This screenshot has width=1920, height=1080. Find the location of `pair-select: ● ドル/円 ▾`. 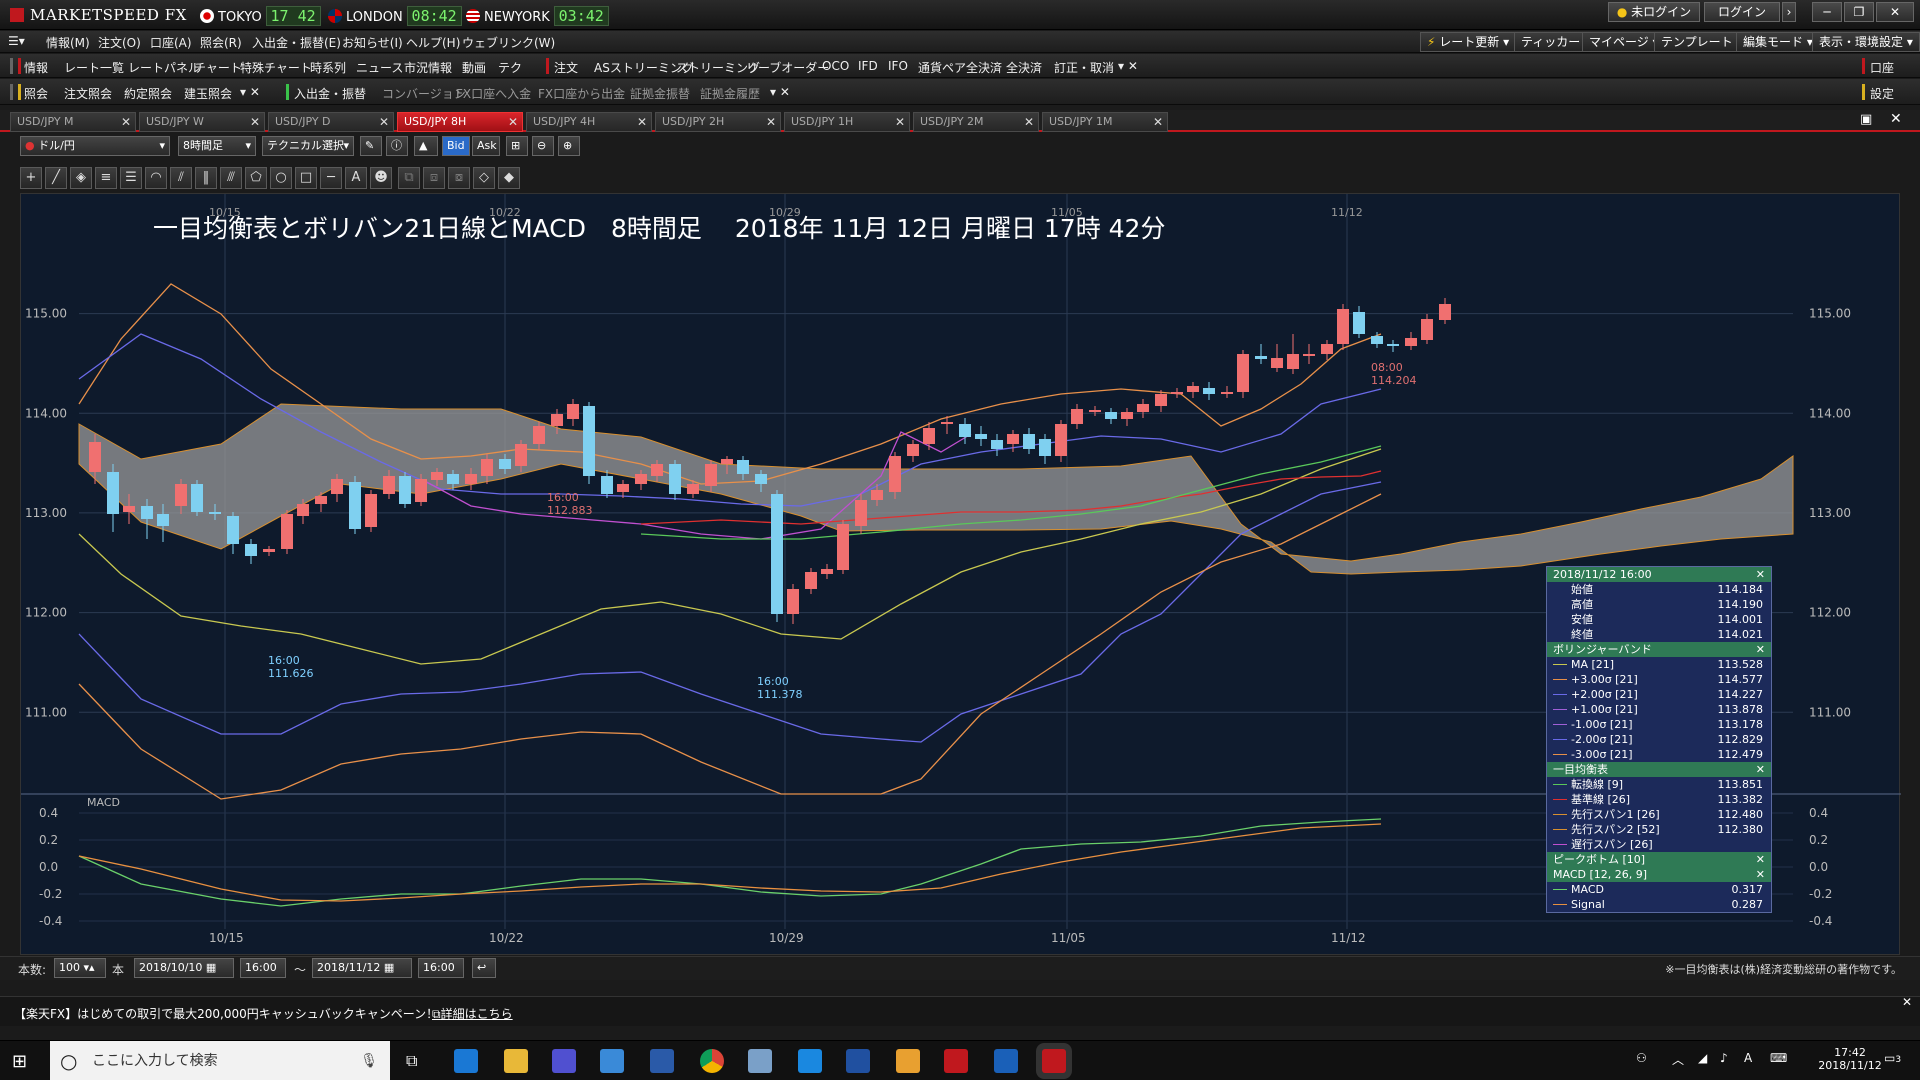

pair-select: ● ドル/円 ▾ is located at coordinates (95, 146).